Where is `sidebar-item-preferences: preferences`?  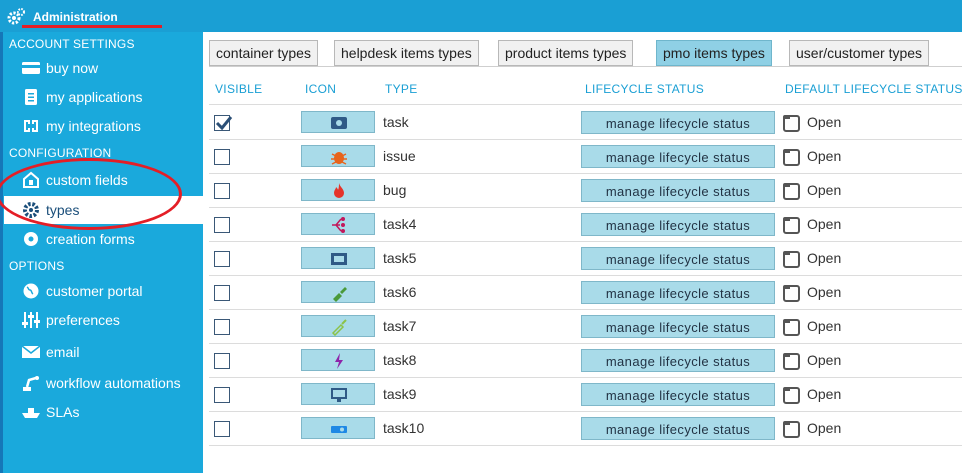
sidebar-item-preferences: preferences is located at coordinates (103, 320).